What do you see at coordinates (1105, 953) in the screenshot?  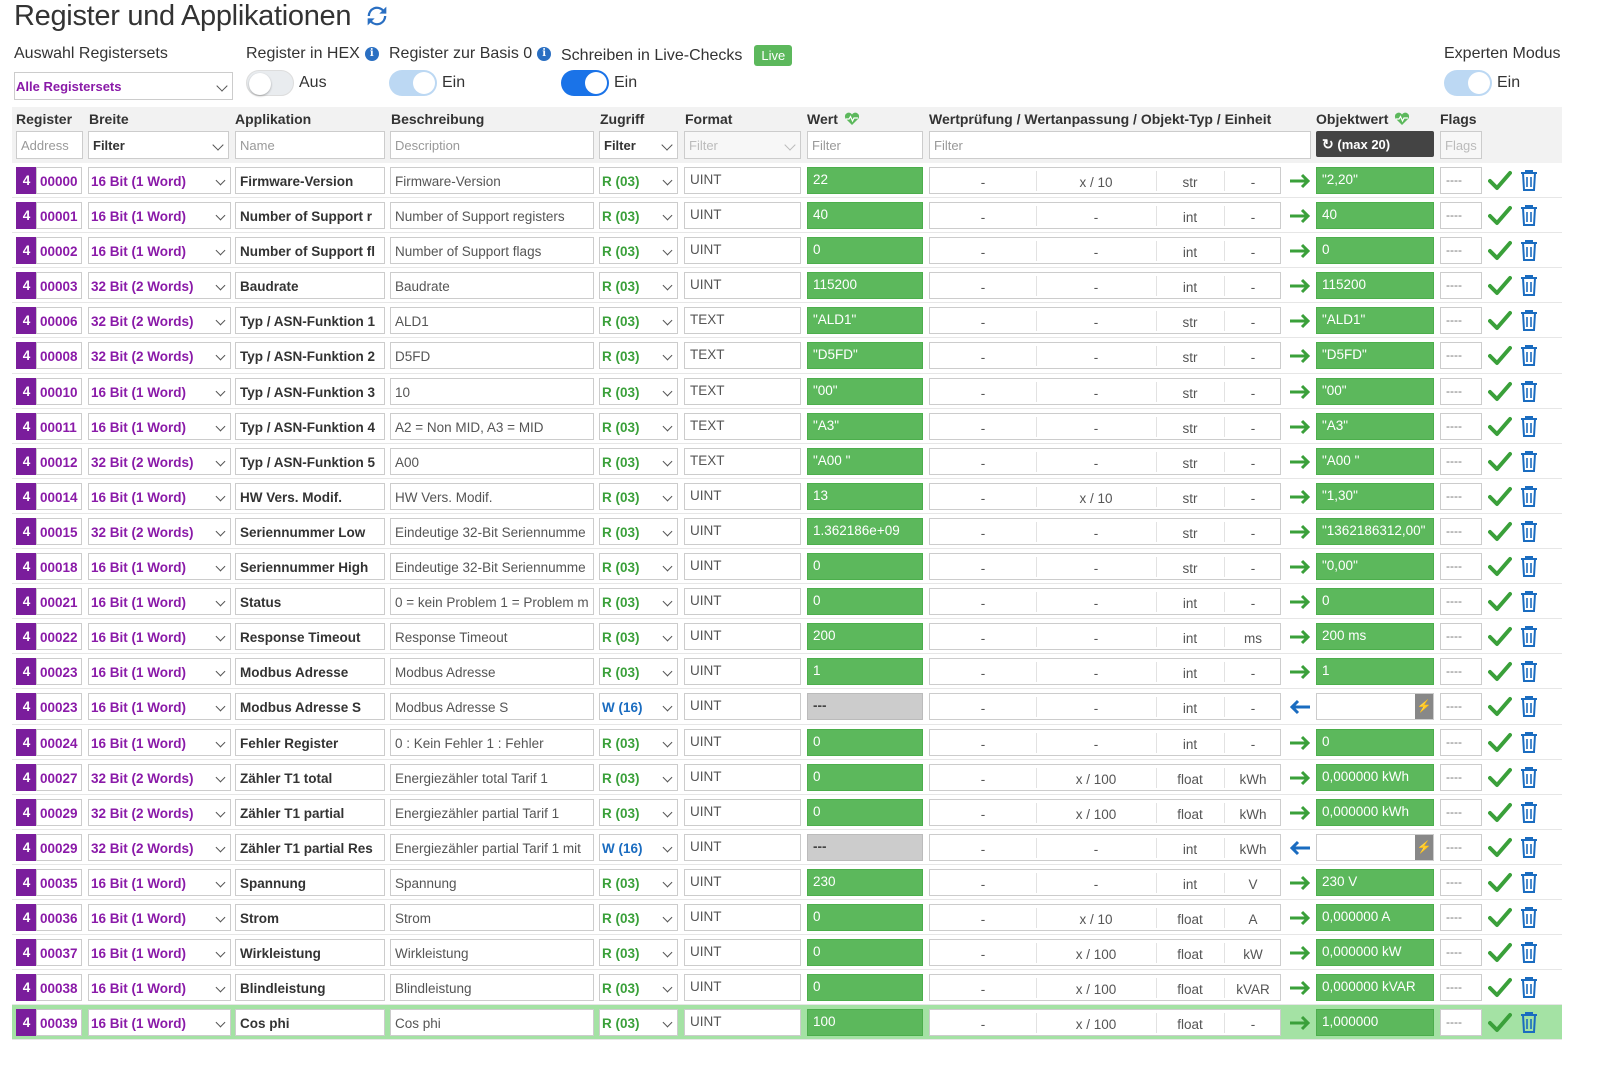 I see `value-check-group: - x / 100 float kW` at bounding box center [1105, 953].